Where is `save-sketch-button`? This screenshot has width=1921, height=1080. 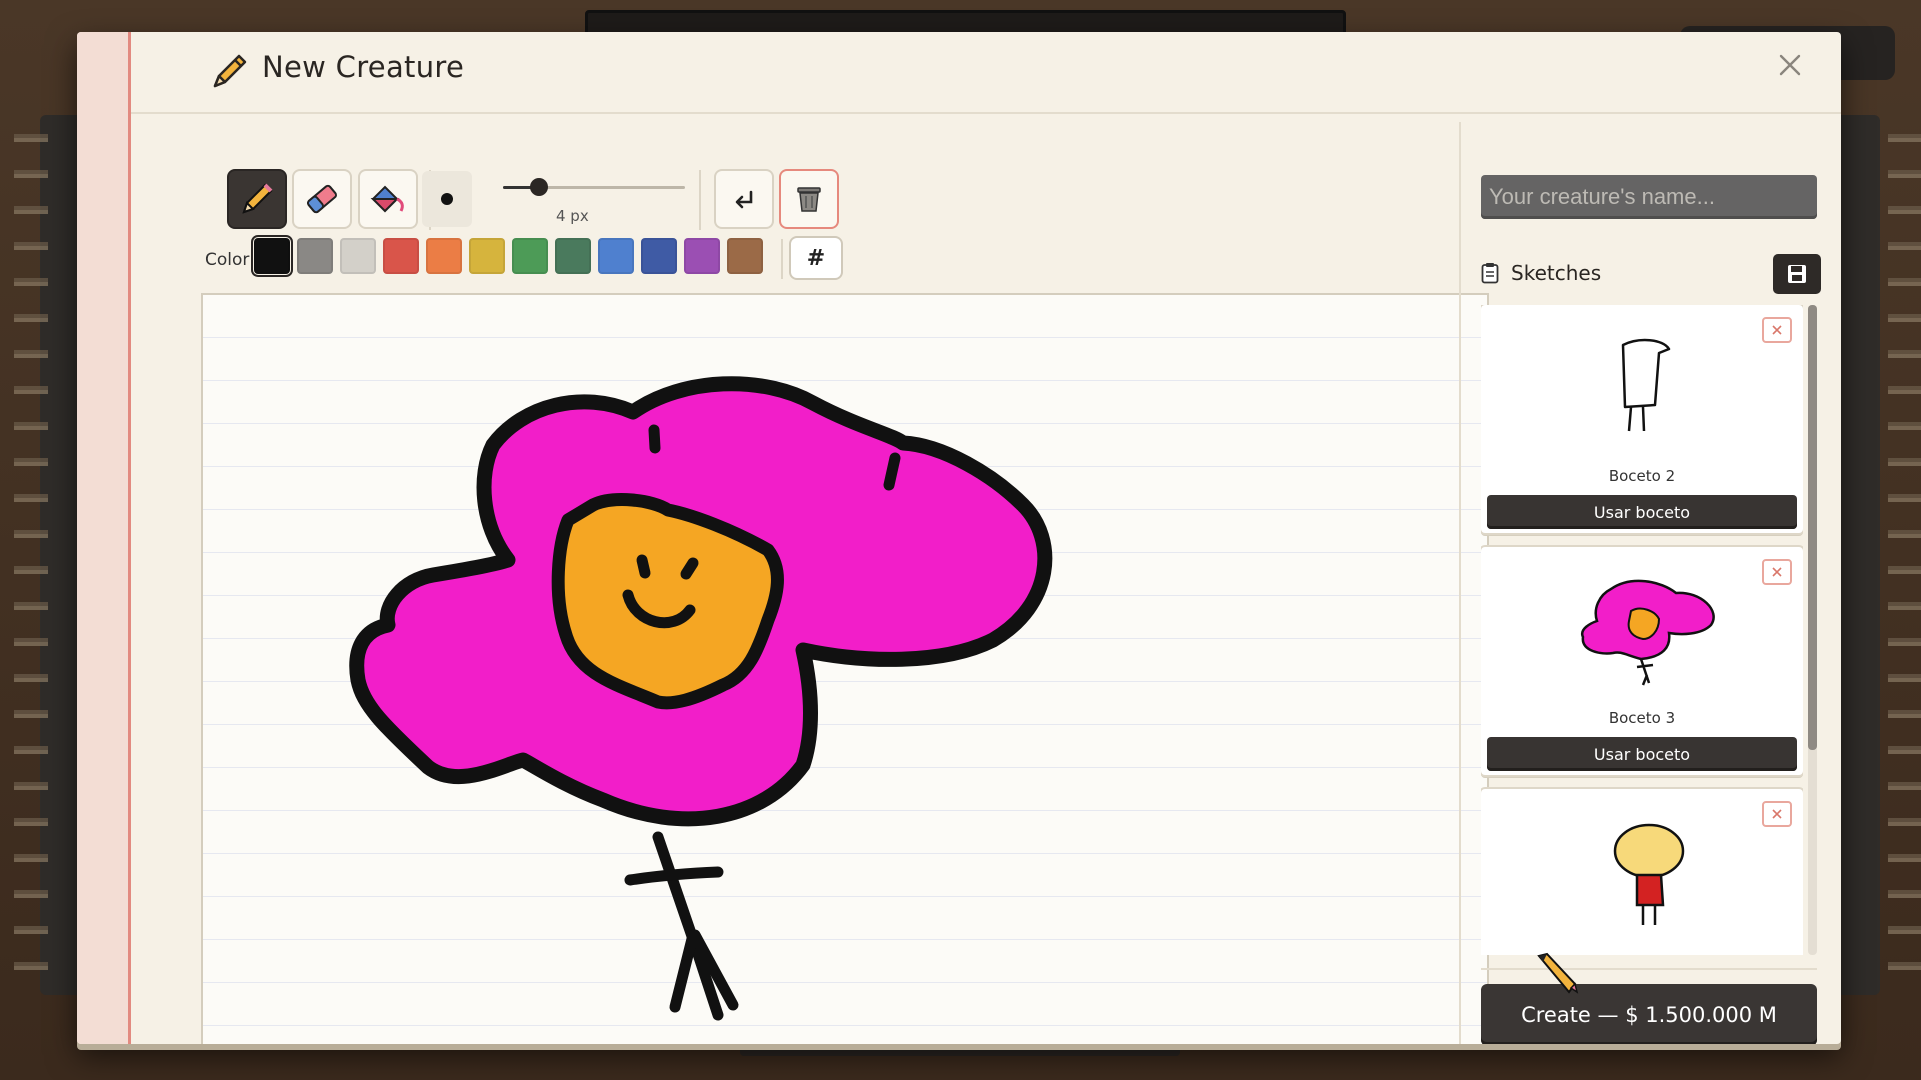
save-sketch-button is located at coordinates (1797, 274).